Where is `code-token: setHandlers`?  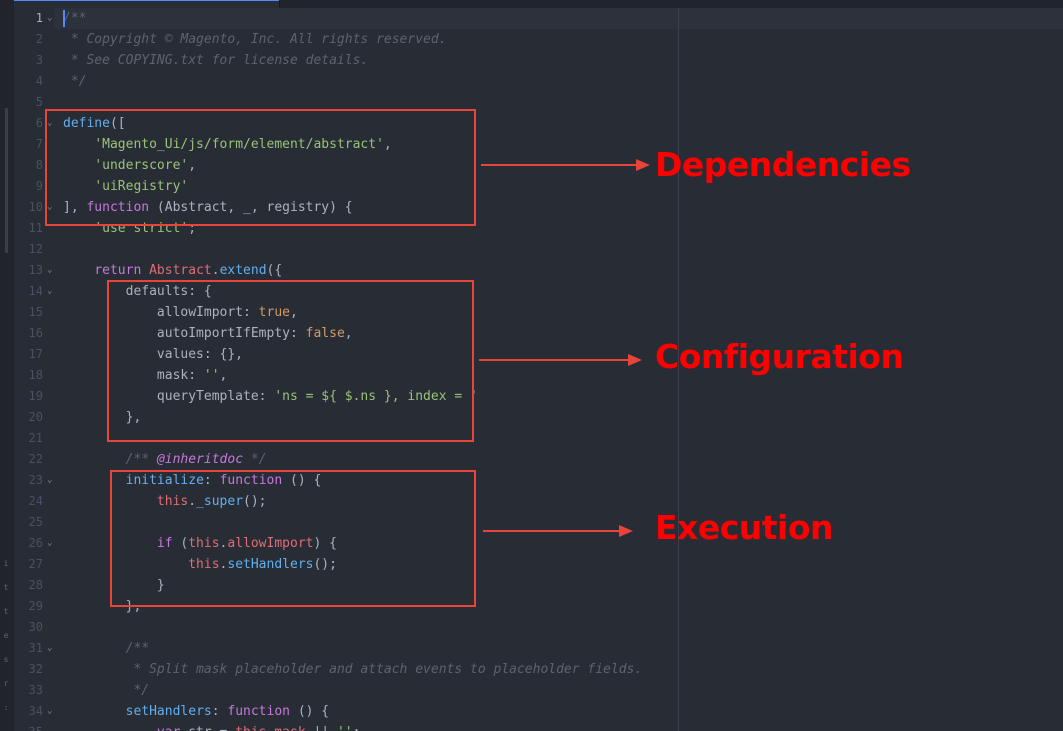
code-token: setHandlers is located at coordinates (168, 711).